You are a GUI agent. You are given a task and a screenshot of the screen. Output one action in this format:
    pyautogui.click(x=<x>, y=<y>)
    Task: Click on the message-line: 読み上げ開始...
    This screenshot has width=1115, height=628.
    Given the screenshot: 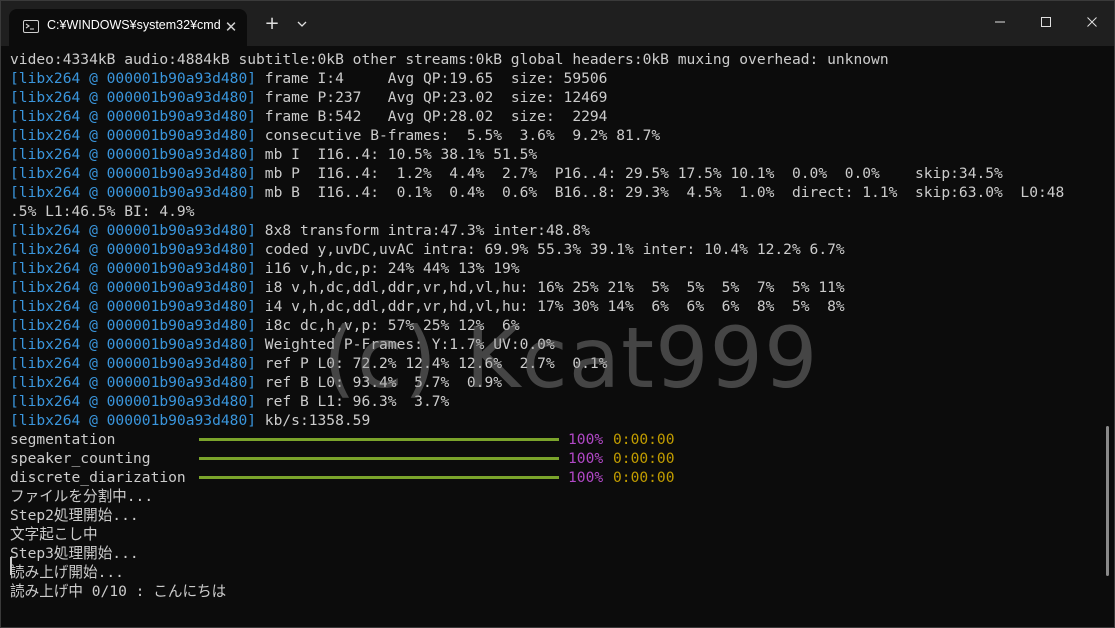 What is the action you would take?
    pyautogui.click(x=67, y=572)
    